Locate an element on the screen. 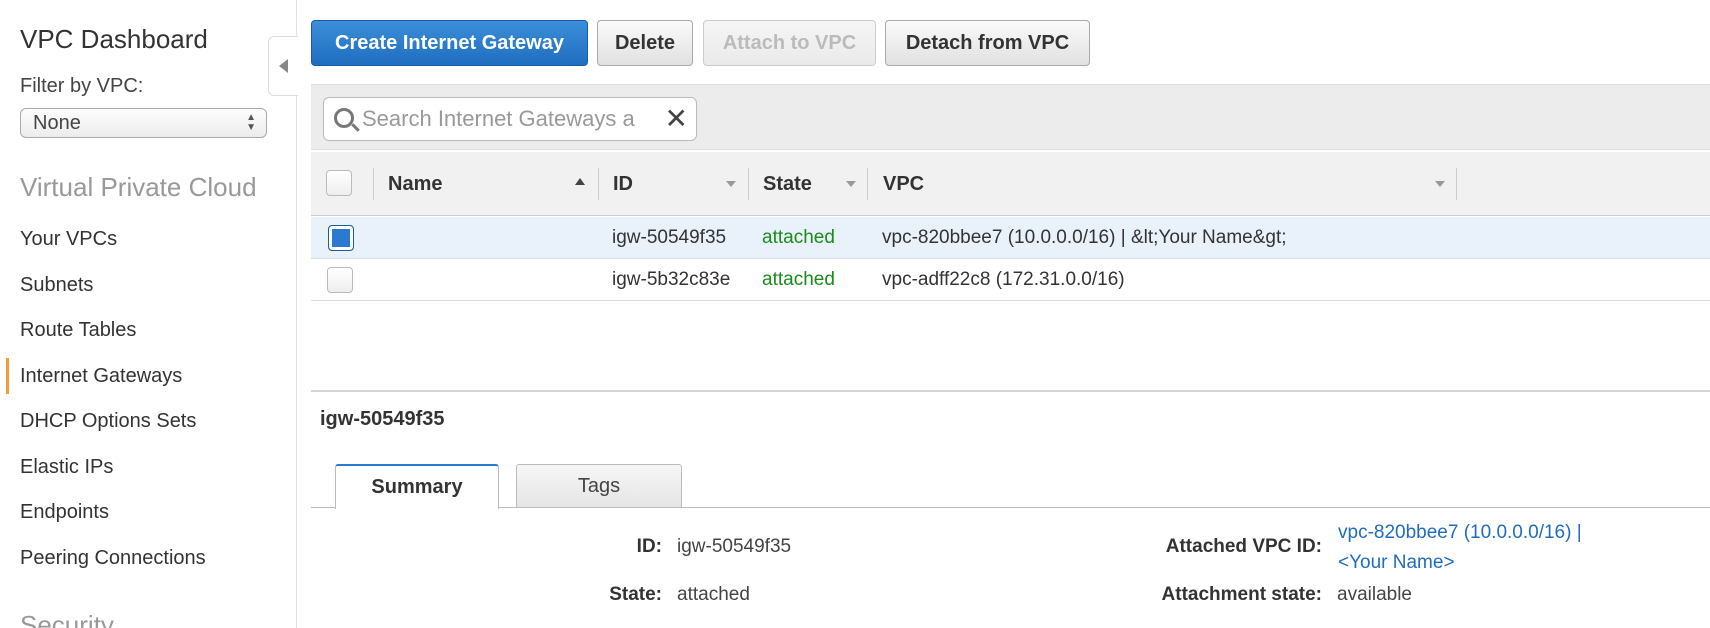 This screenshot has width=1710, height=628. attached-vpc-label: Attached VPC ID: is located at coordinates (1243, 546).